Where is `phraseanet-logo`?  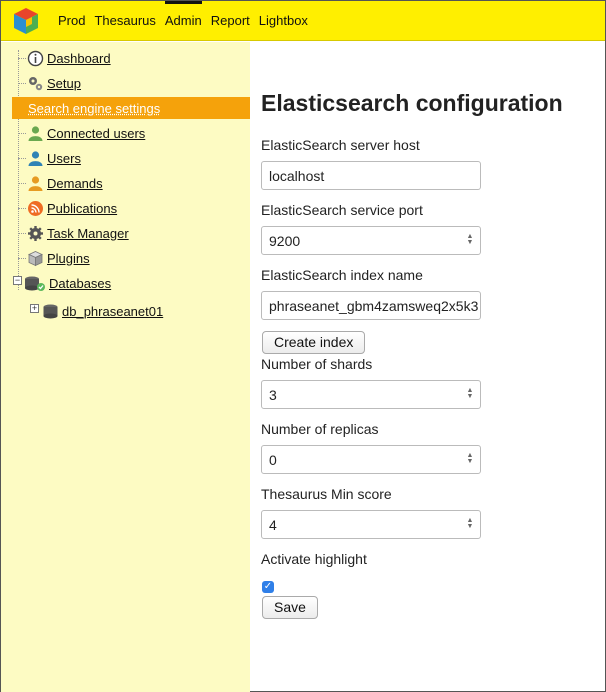
phraseanet-logo is located at coordinates (26, 21).